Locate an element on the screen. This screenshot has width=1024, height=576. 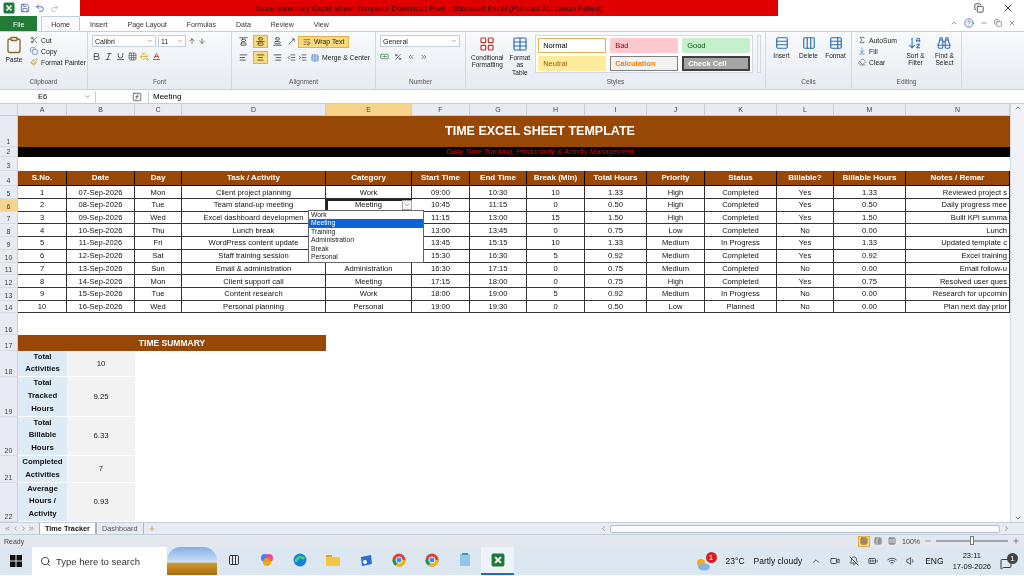
grow-font-icon is located at coordinates (192, 41).